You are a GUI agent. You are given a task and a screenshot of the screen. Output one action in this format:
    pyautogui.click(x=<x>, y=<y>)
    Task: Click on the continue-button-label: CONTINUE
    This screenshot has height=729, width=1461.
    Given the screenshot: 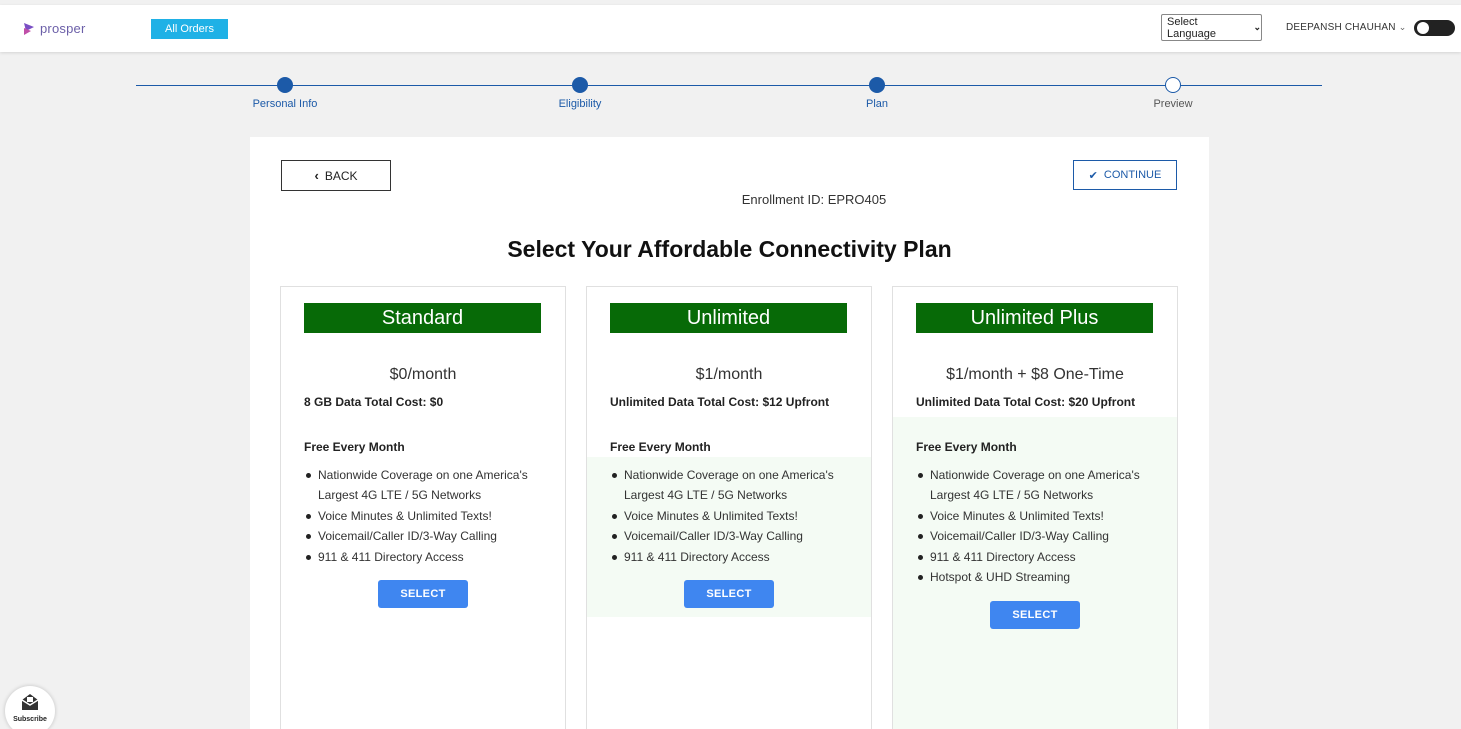 What is the action you would take?
    pyautogui.click(x=1132, y=175)
    